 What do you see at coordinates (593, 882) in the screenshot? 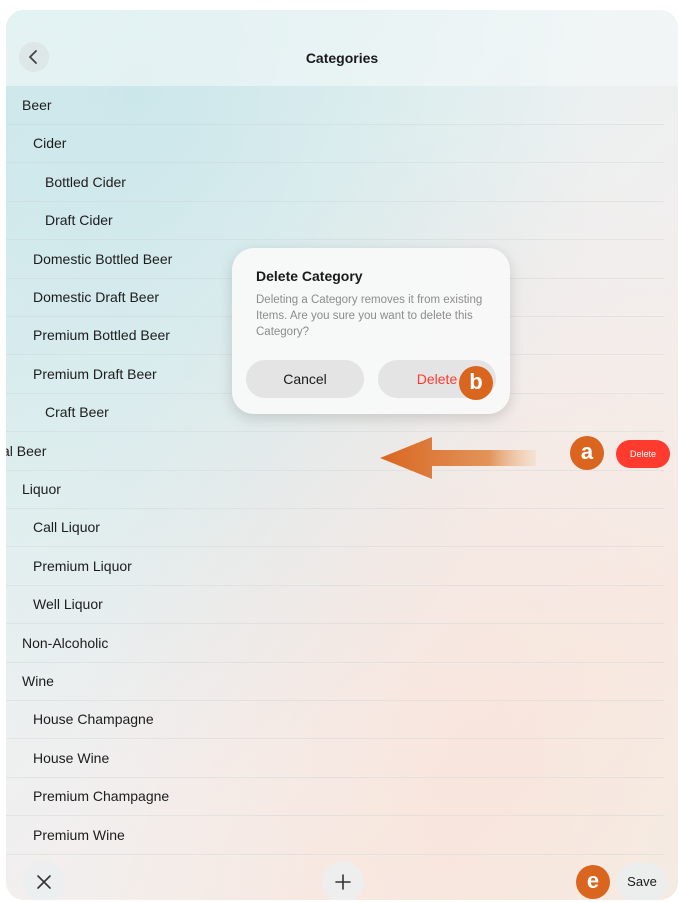
I see `callout-e-badge: e` at bounding box center [593, 882].